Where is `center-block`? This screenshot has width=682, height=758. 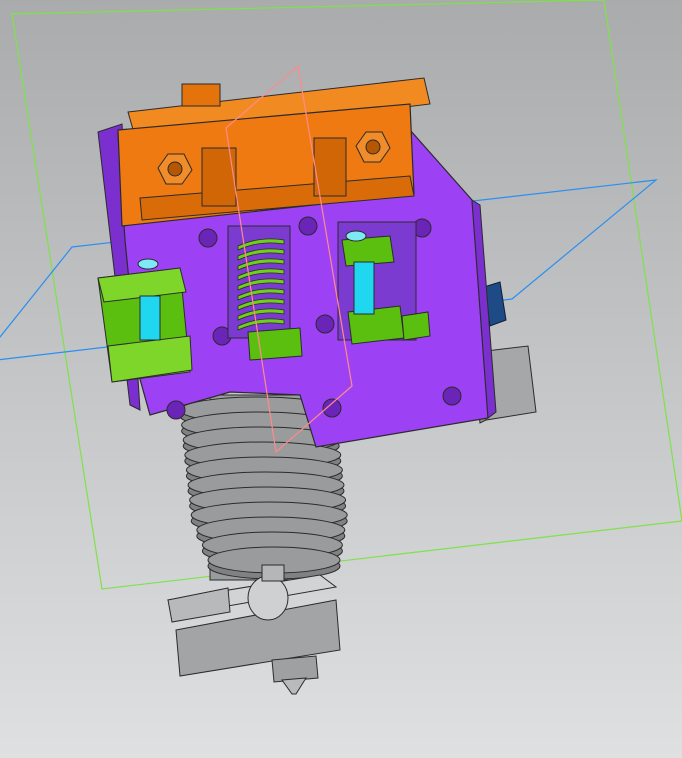
center-block is located at coordinates (275, 344).